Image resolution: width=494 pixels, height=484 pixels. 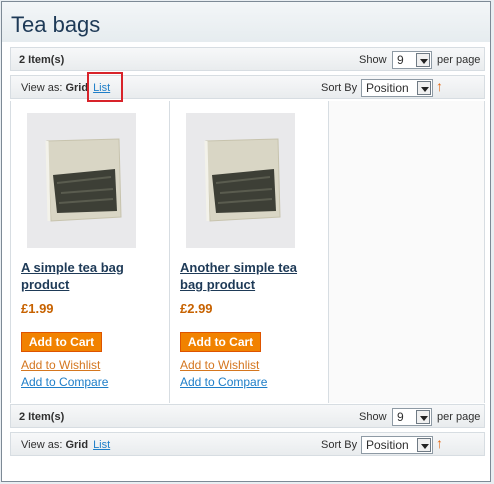 What do you see at coordinates (247, 87) in the screenshot?
I see `sorter-top: View as: Grid List Sort By Position ↑` at bounding box center [247, 87].